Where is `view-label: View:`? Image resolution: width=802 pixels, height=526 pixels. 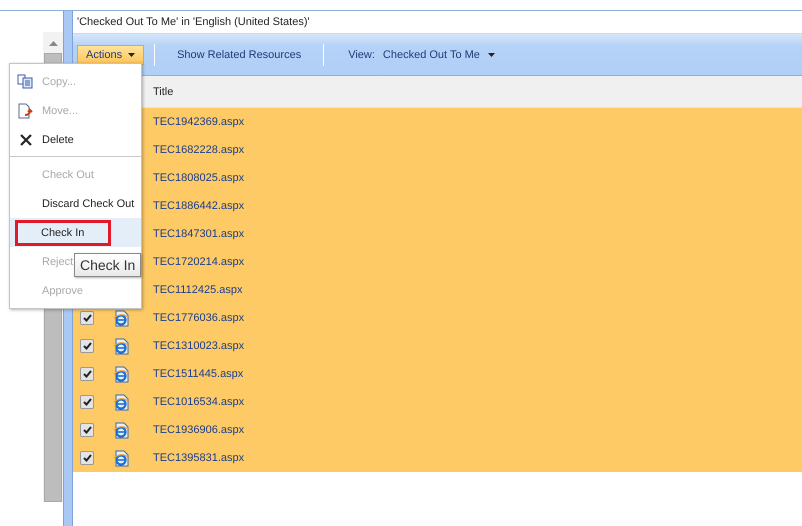
view-label: View: is located at coordinates (361, 54).